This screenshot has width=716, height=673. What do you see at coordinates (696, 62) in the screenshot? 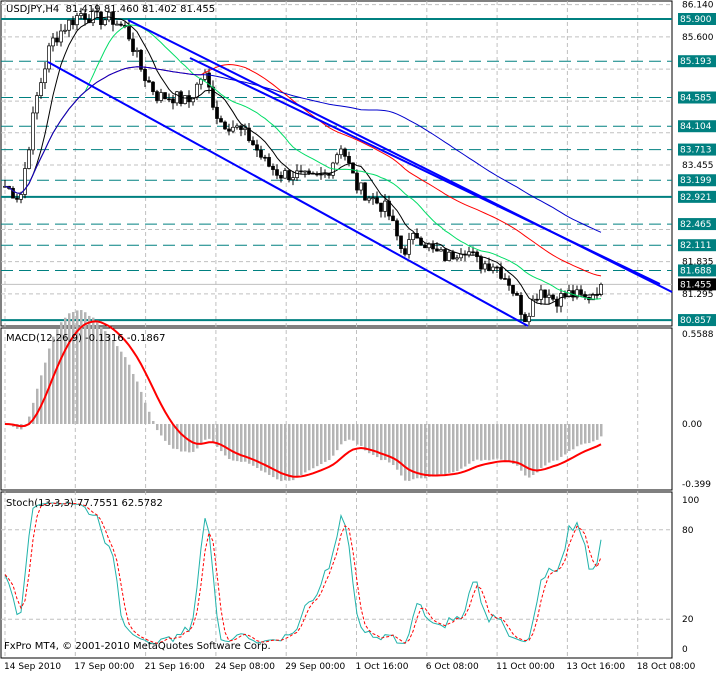
I see `level-label: 85.193` at bounding box center [696, 62].